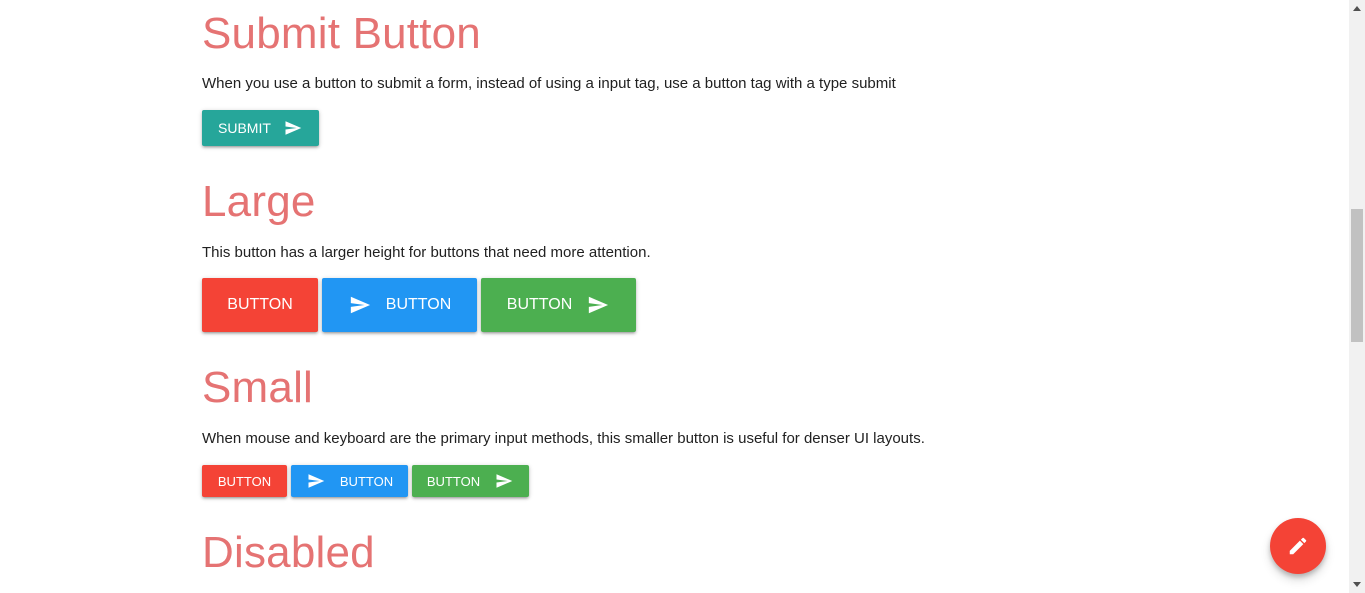  Describe the element at coordinates (1357, 585) in the screenshot. I see `scroll-down-arrow-icon` at that location.